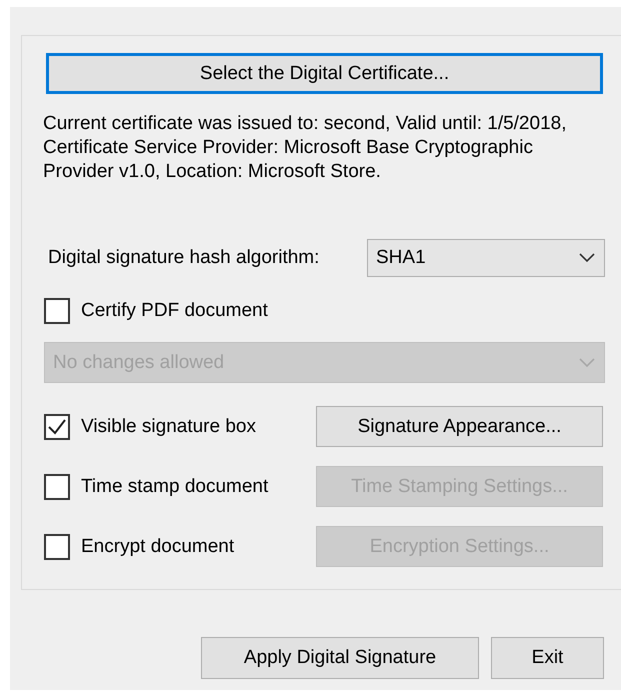 This screenshot has height=696, width=621. What do you see at coordinates (486, 258) in the screenshot?
I see `hash-algorithm-dropdown: SHA1` at bounding box center [486, 258].